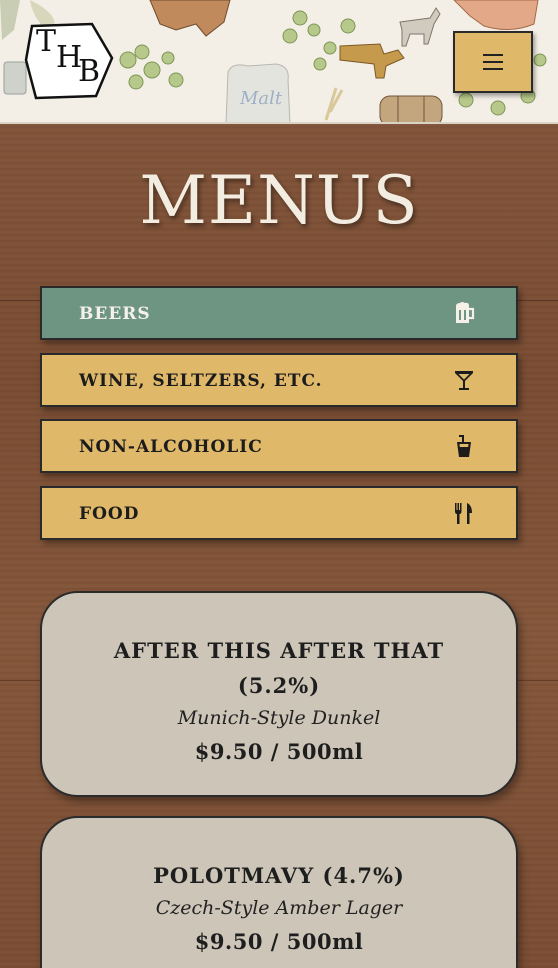 This screenshot has height=968, width=558. Describe the element at coordinates (279, 718) in the screenshot. I see `menu-item-style: Munich-Style Dunkel` at that location.